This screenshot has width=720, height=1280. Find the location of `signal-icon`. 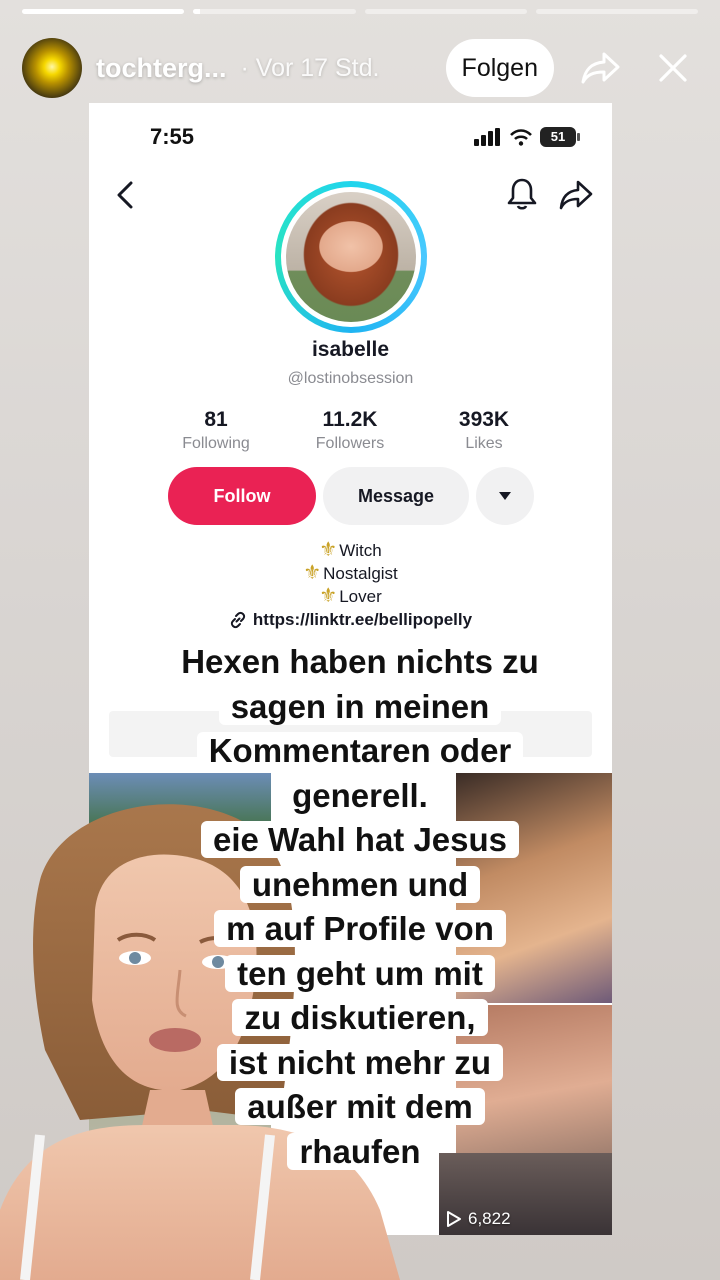

signal-icon is located at coordinates (487, 137).